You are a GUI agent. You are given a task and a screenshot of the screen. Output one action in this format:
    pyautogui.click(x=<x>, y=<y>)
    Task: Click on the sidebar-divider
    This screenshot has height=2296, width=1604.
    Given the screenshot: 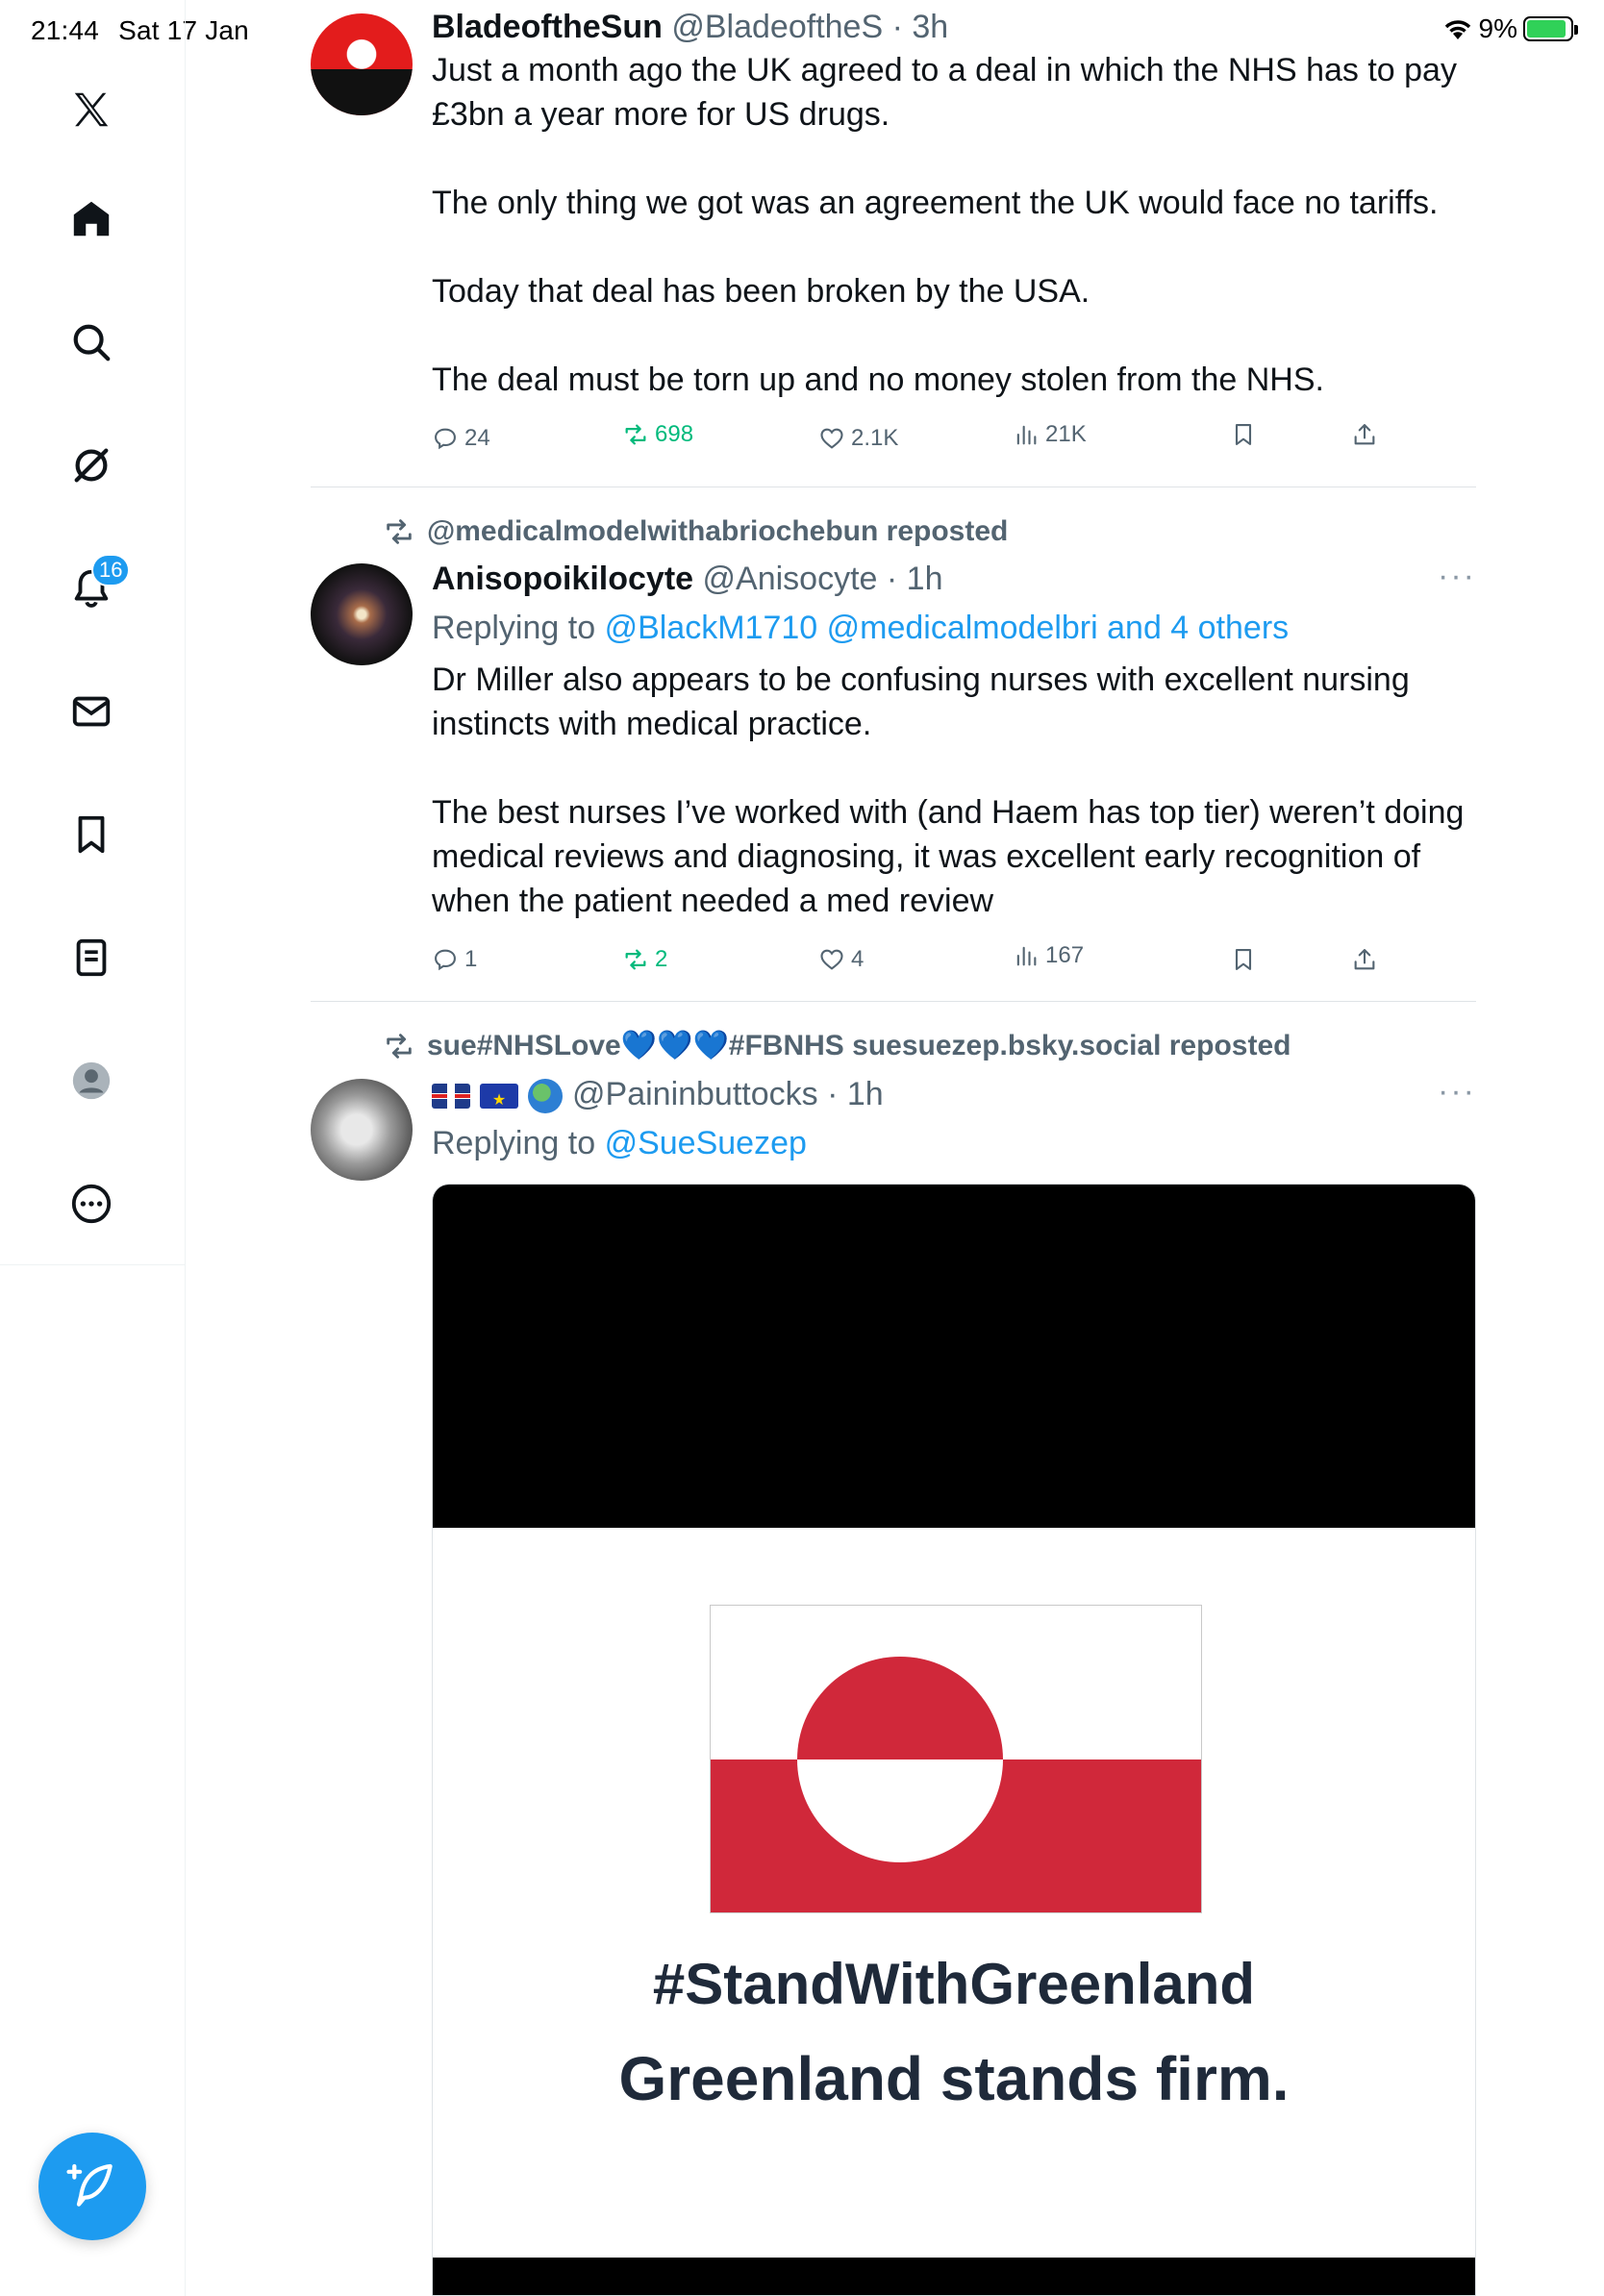 What is the action you would take?
    pyautogui.click(x=185, y=1780)
    